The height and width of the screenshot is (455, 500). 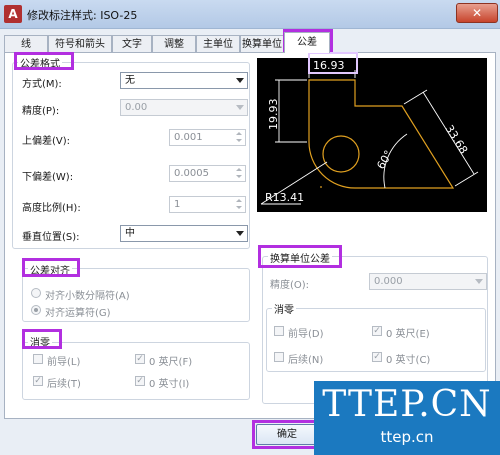 I want to click on dimension-lines, so click(x=369, y=137).